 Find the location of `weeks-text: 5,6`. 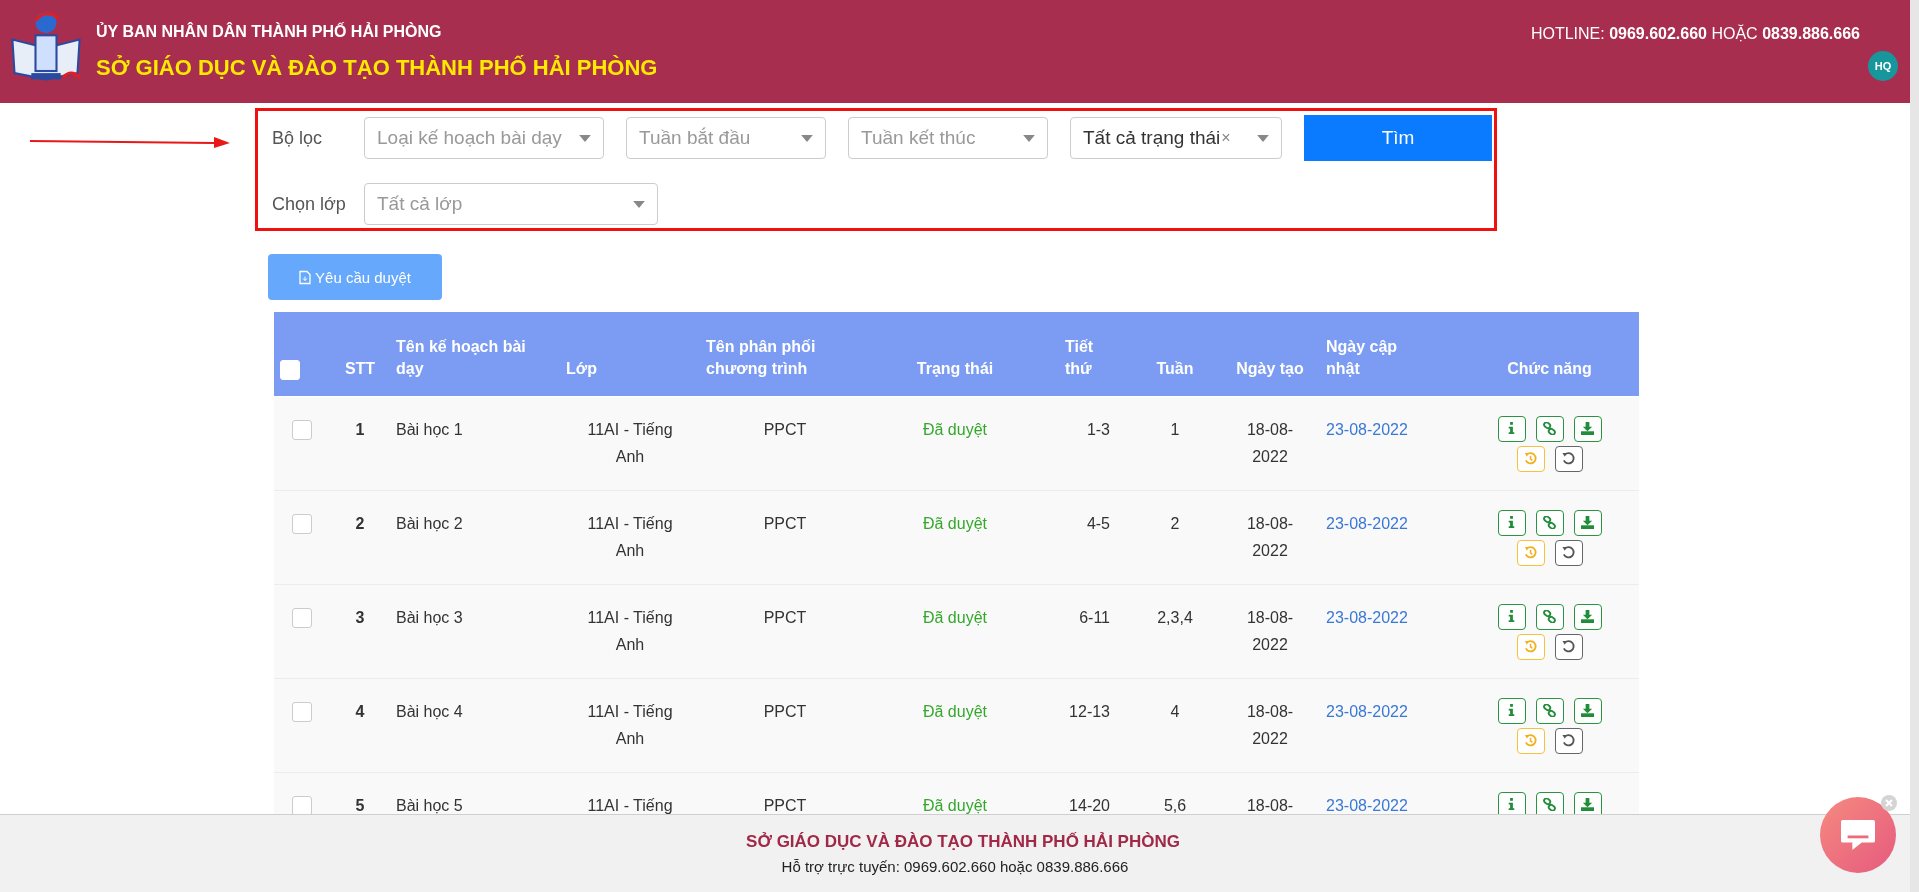

weeks-text: 5,6 is located at coordinates (1175, 805).